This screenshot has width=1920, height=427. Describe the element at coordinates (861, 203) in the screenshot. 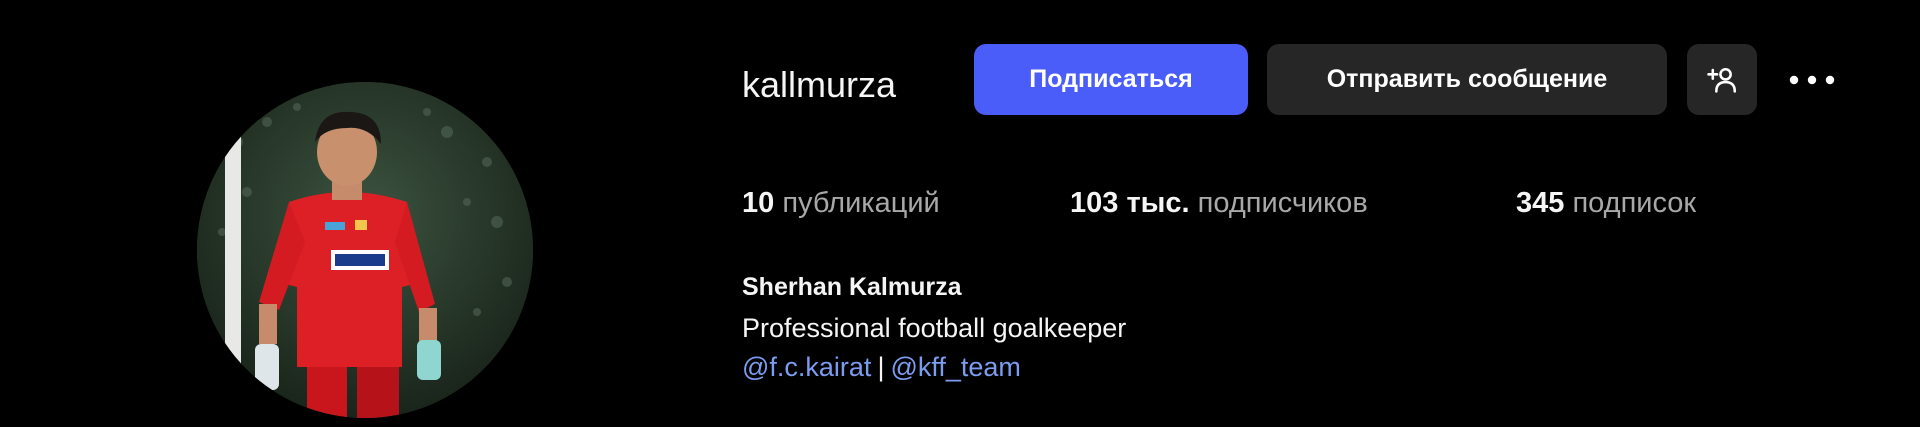

I see `posts-label: публикаций` at that location.